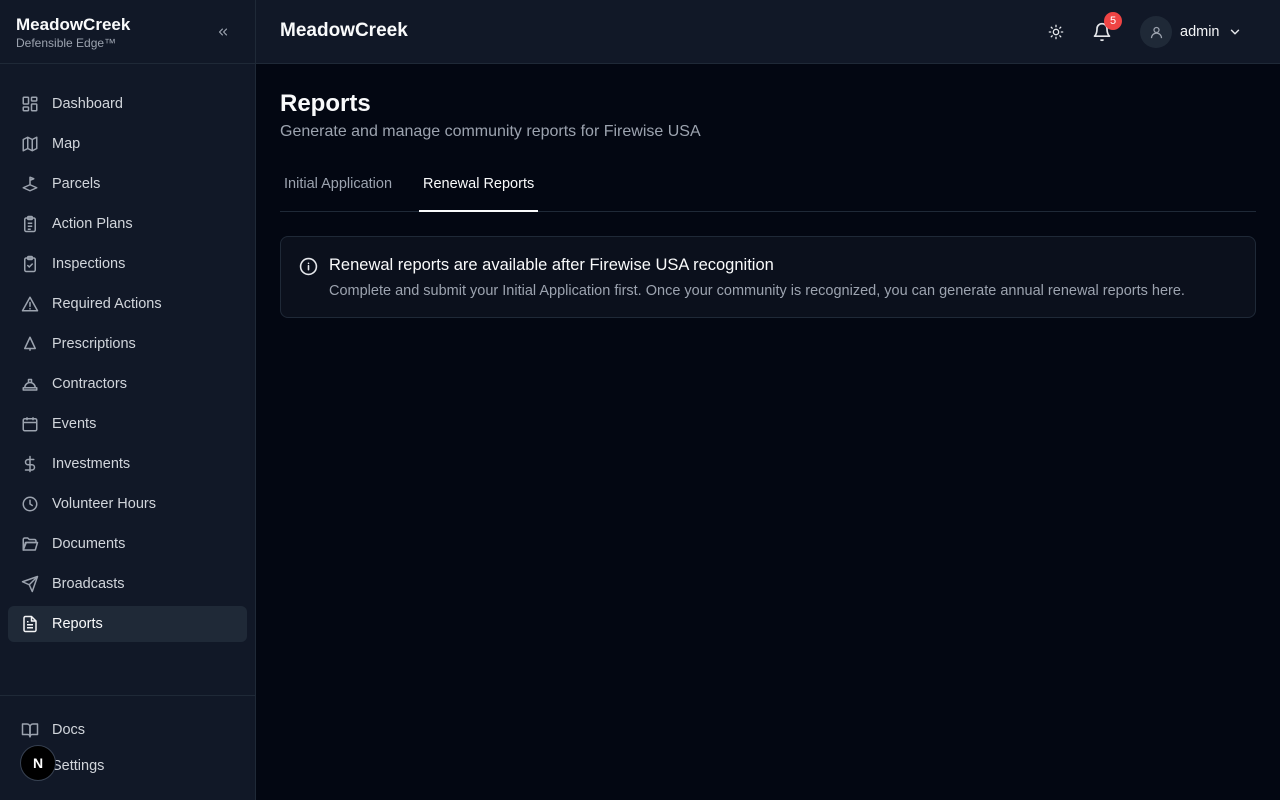 The image size is (1280, 800). Describe the element at coordinates (30, 264) in the screenshot. I see `clipboard-check-icon` at that location.